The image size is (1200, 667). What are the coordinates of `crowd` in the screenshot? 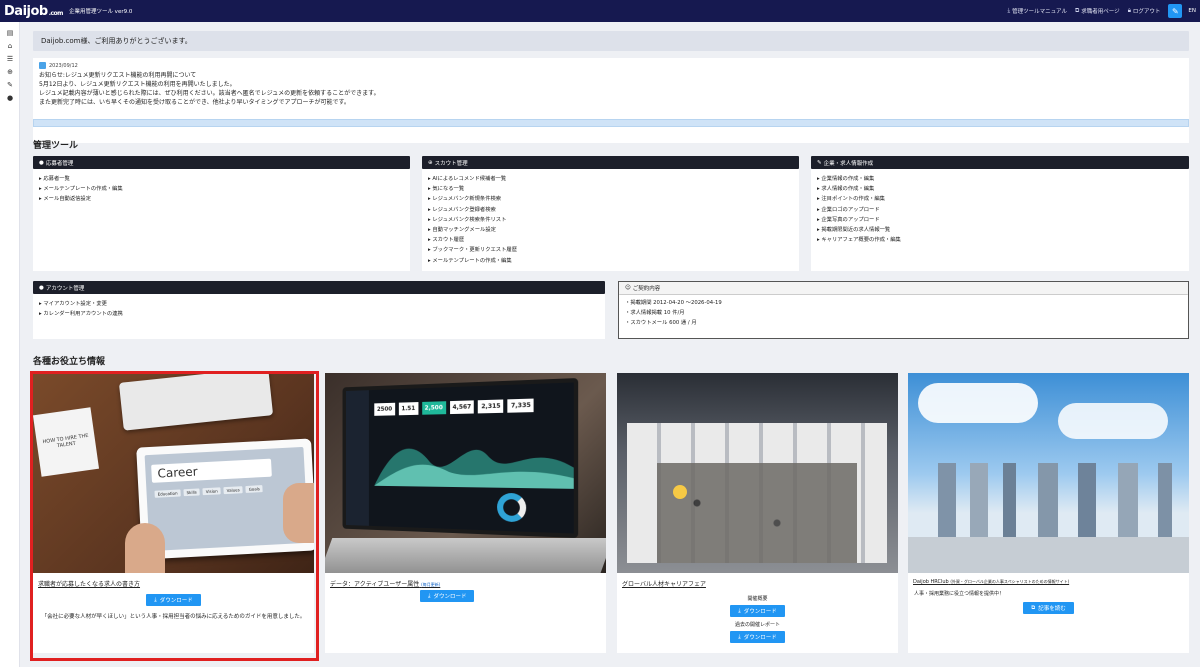 It's located at (757, 513).